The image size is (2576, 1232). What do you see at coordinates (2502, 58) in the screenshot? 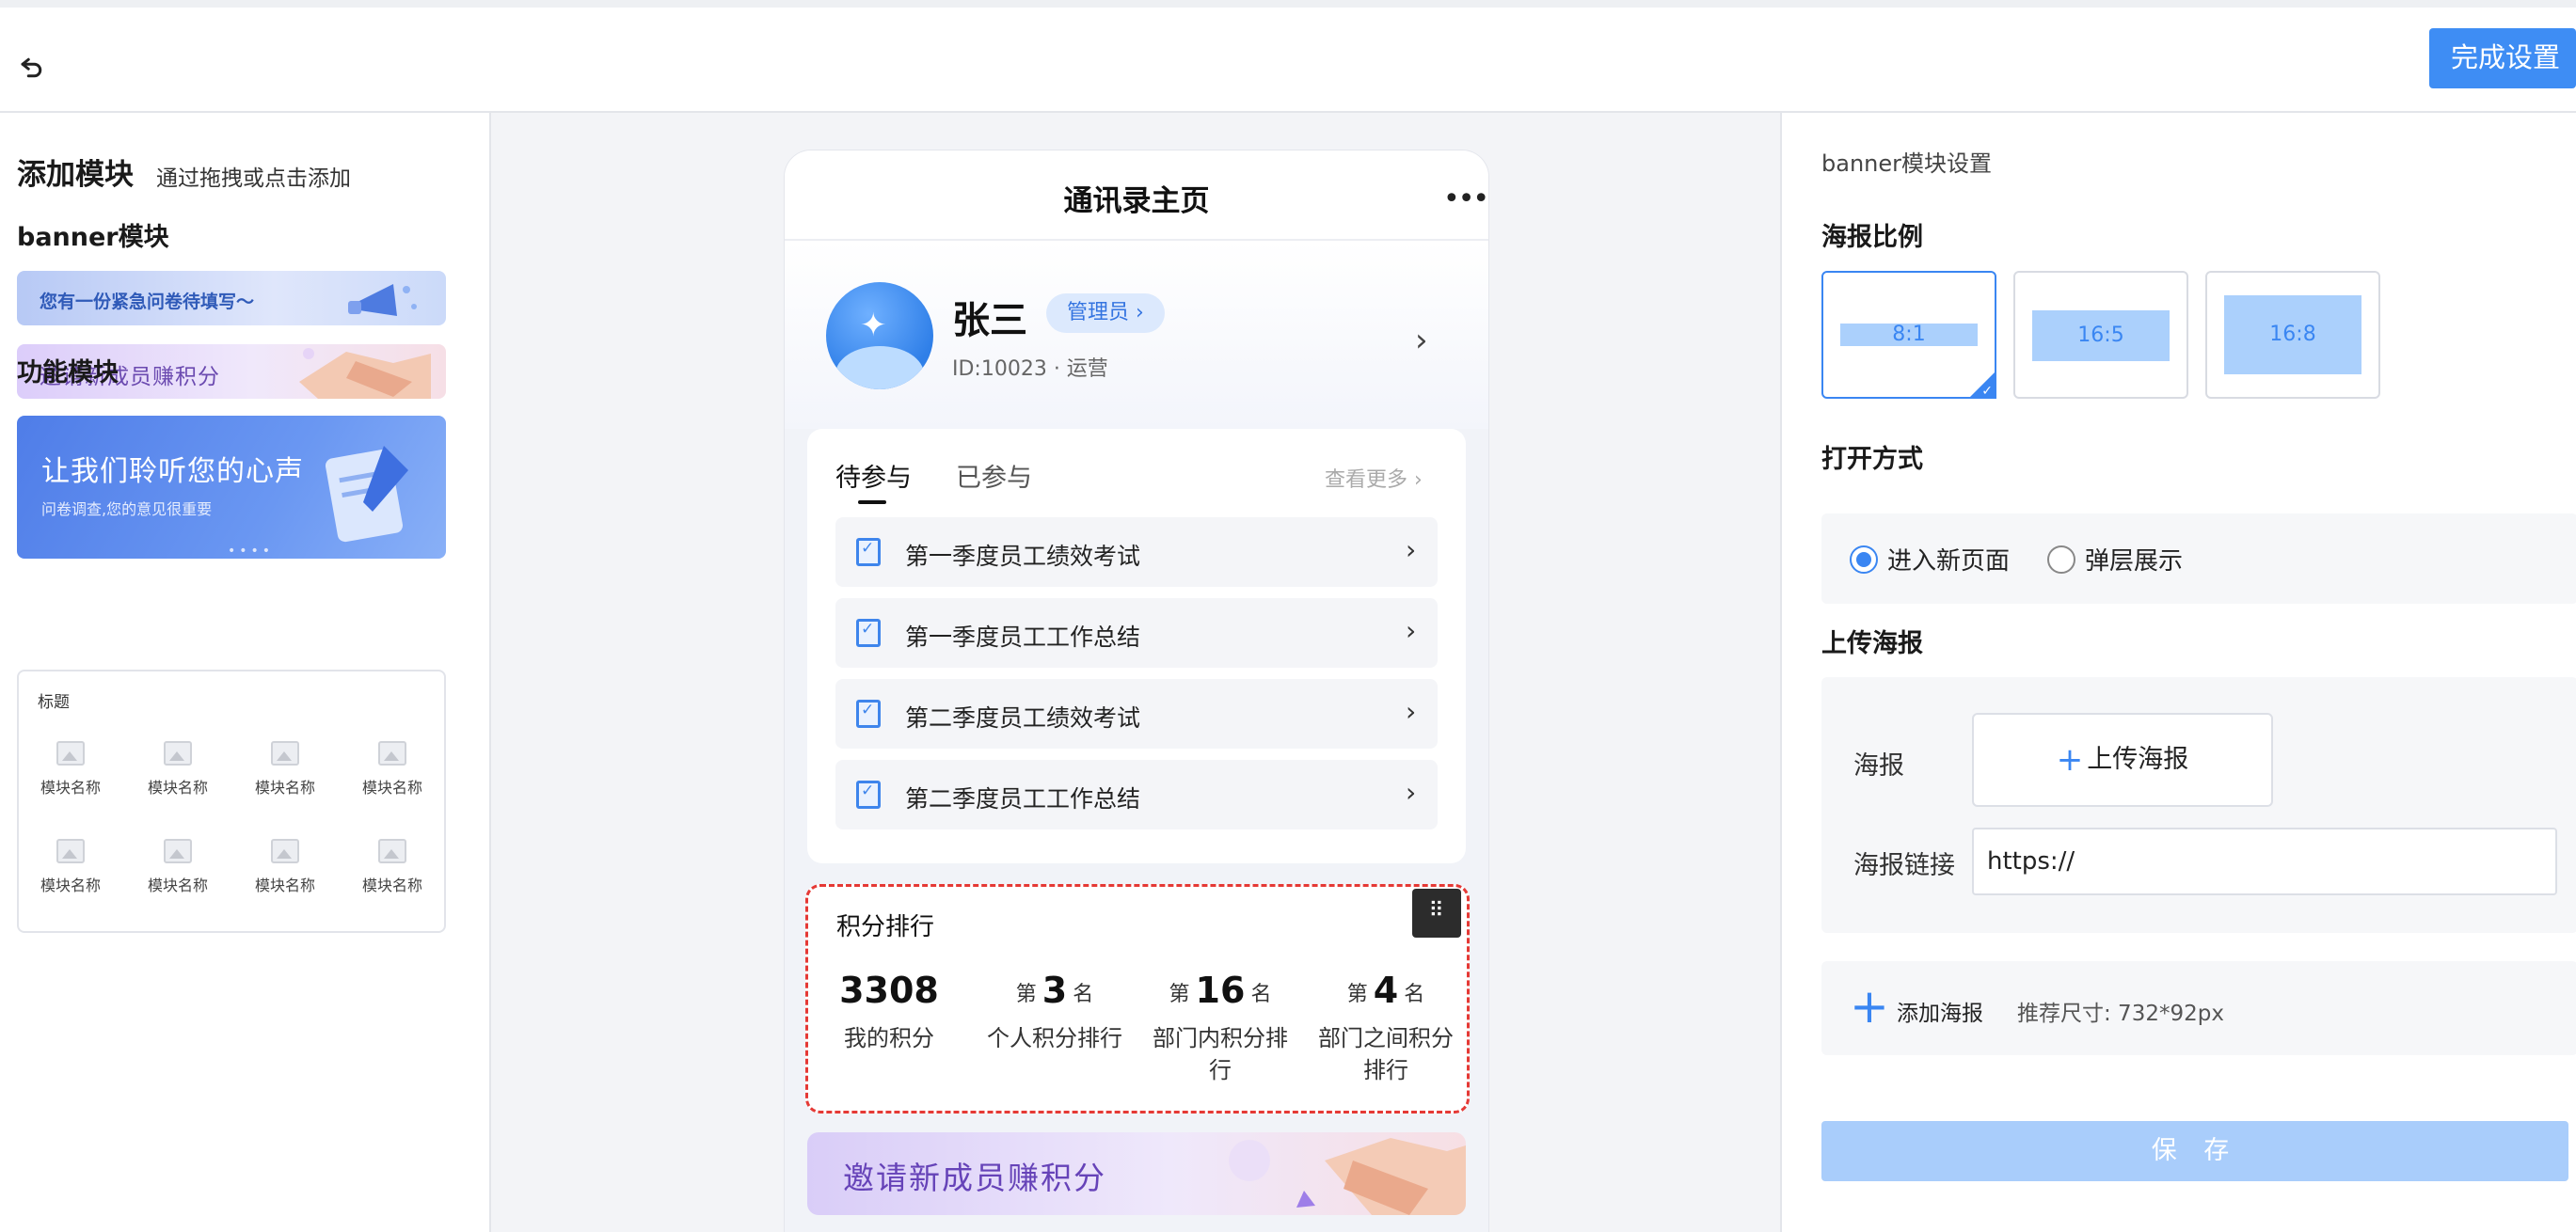
I see `finish-setup-button: 完成设置` at bounding box center [2502, 58].